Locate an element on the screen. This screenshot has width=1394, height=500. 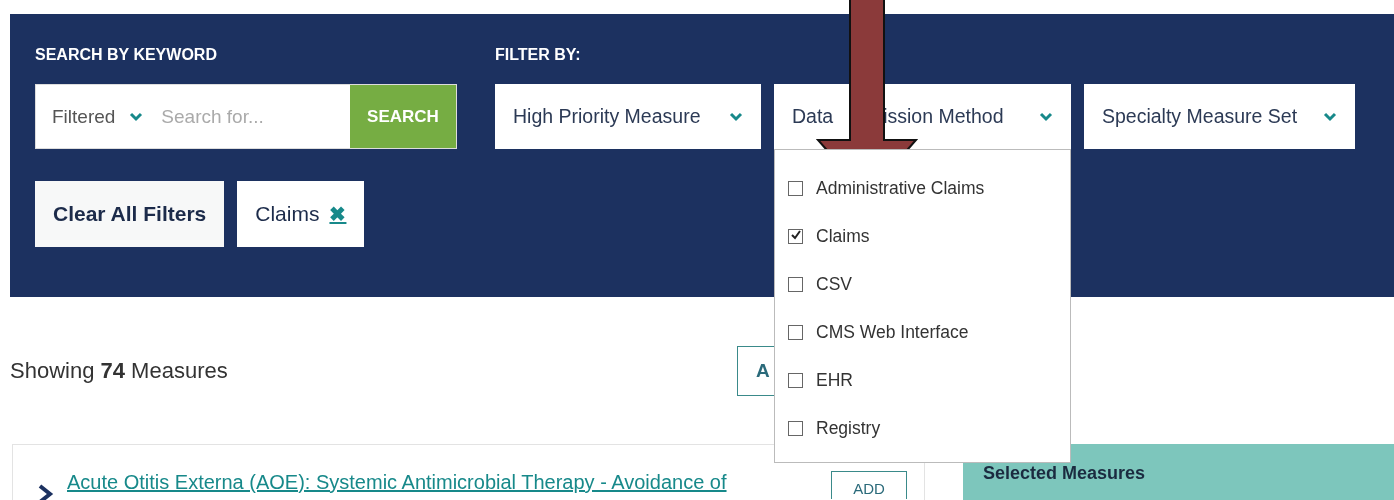
menu-item: CSV is located at coordinates (922, 284).